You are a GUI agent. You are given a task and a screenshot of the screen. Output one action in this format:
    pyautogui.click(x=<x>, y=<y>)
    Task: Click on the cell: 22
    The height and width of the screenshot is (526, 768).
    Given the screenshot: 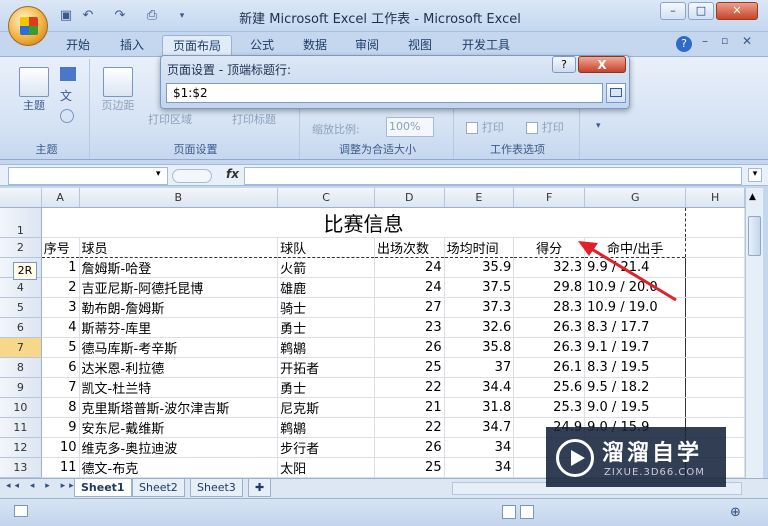 What is the action you would take?
    pyautogui.click(x=409, y=427)
    